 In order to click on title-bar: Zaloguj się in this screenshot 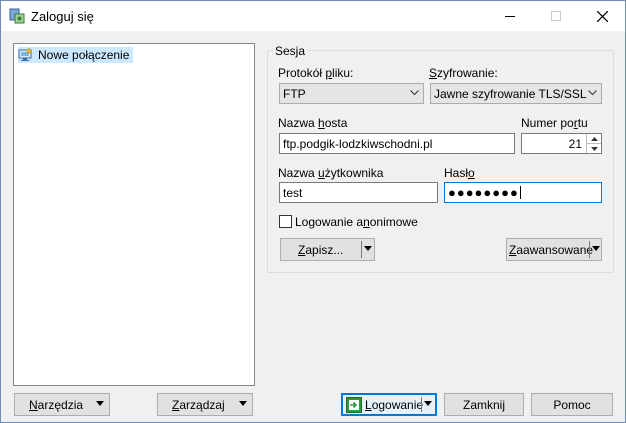, I will do `click(313, 16)`.